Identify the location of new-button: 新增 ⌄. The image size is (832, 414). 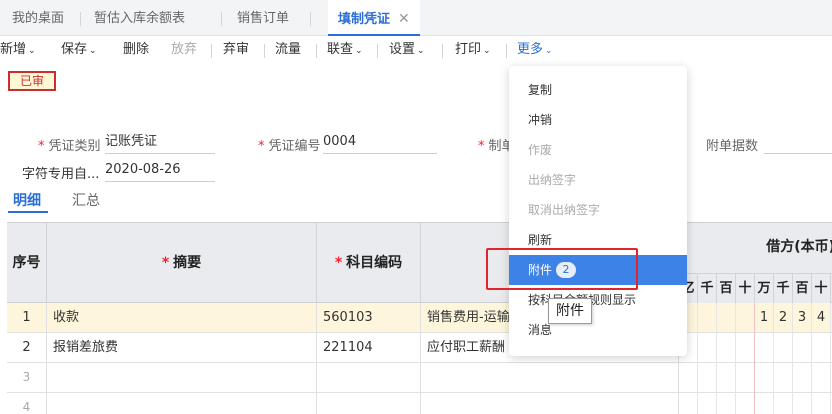
(18, 51).